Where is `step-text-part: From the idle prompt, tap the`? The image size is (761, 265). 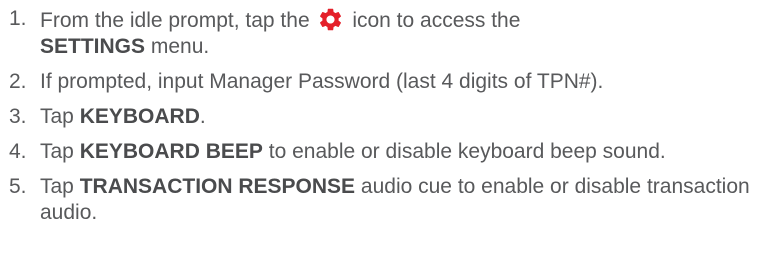
step-text-part: From the idle prompt, tap the is located at coordinates (175, 20).